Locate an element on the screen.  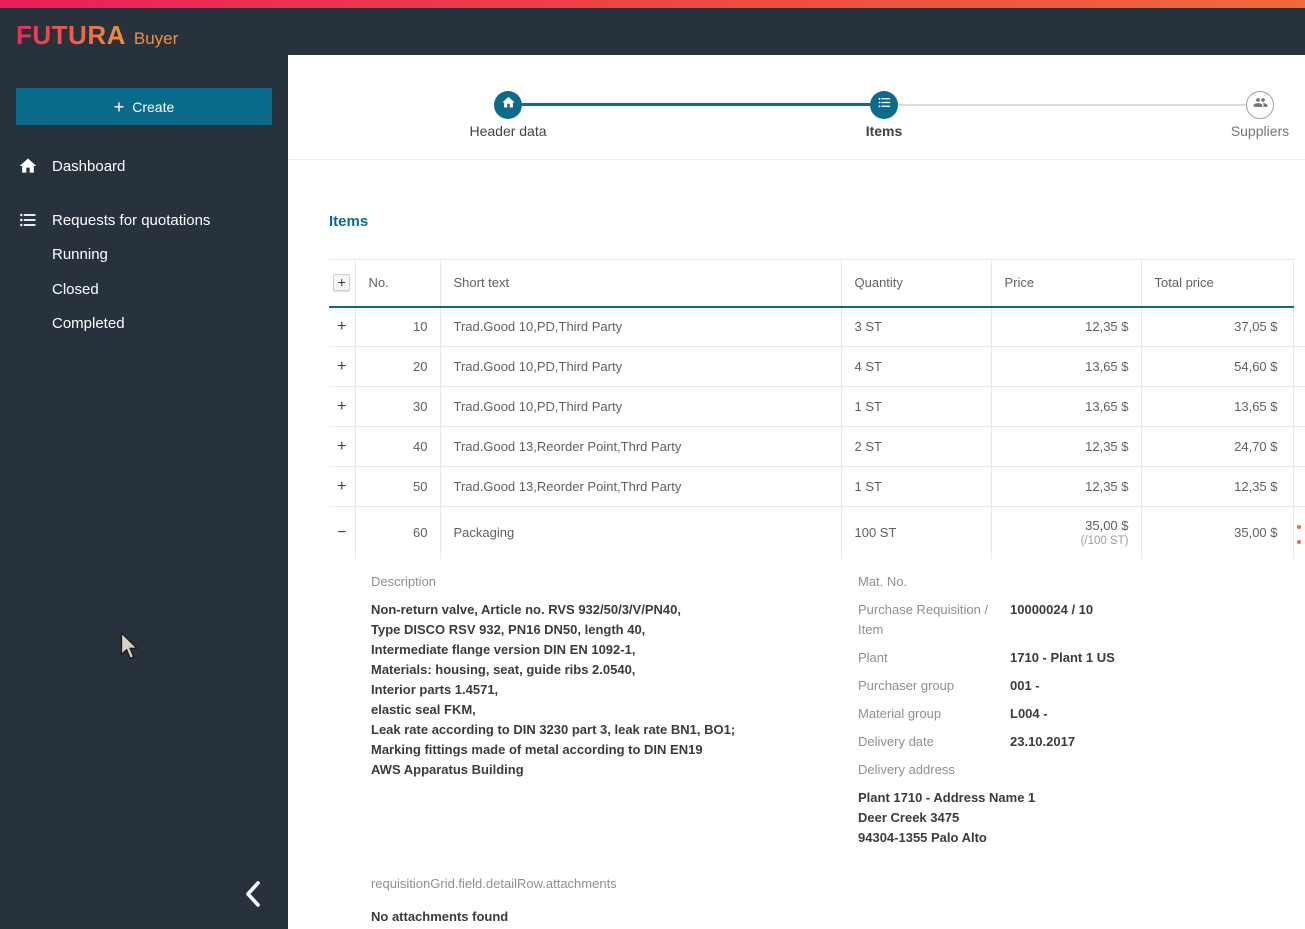
sidebar-collapse-button is located at coordinates (254, 895).